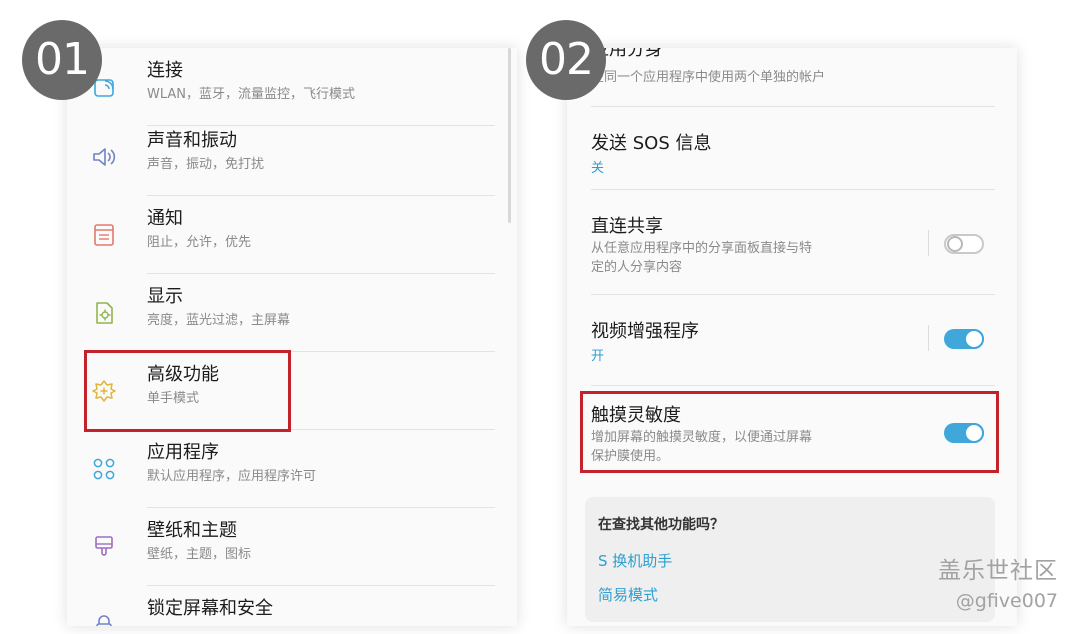 The height and width of the screenshot is (634, 1078). What do you see at coordinates (62, 60) in the screenshot?
I see `step-badge-1: 01` at bounding box center [62, 60].